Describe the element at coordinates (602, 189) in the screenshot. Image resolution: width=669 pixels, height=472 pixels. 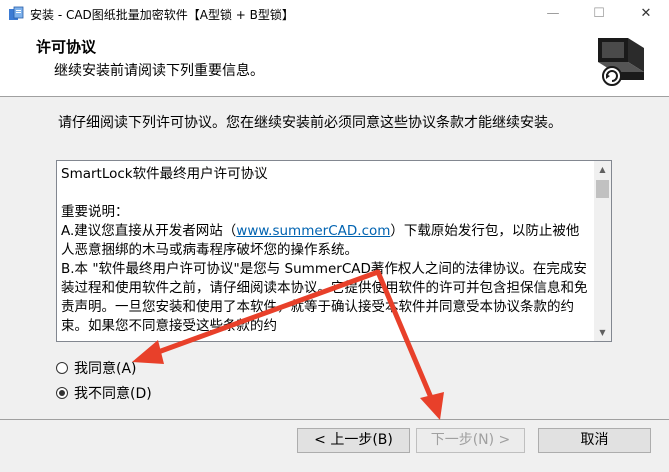
I see `scroll-thumb` at that location.